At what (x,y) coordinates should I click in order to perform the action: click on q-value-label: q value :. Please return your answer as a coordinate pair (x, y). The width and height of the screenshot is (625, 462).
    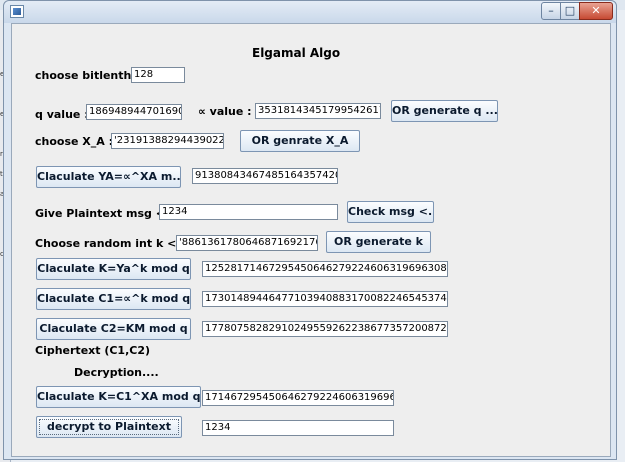
    Looking at the image, I should click on (62, 114).